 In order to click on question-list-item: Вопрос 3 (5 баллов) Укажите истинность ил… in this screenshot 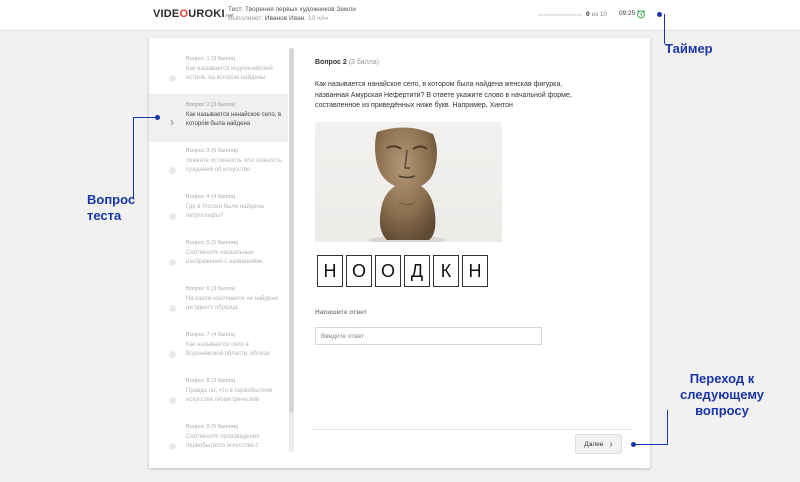, I will do `click(218, 164)`.